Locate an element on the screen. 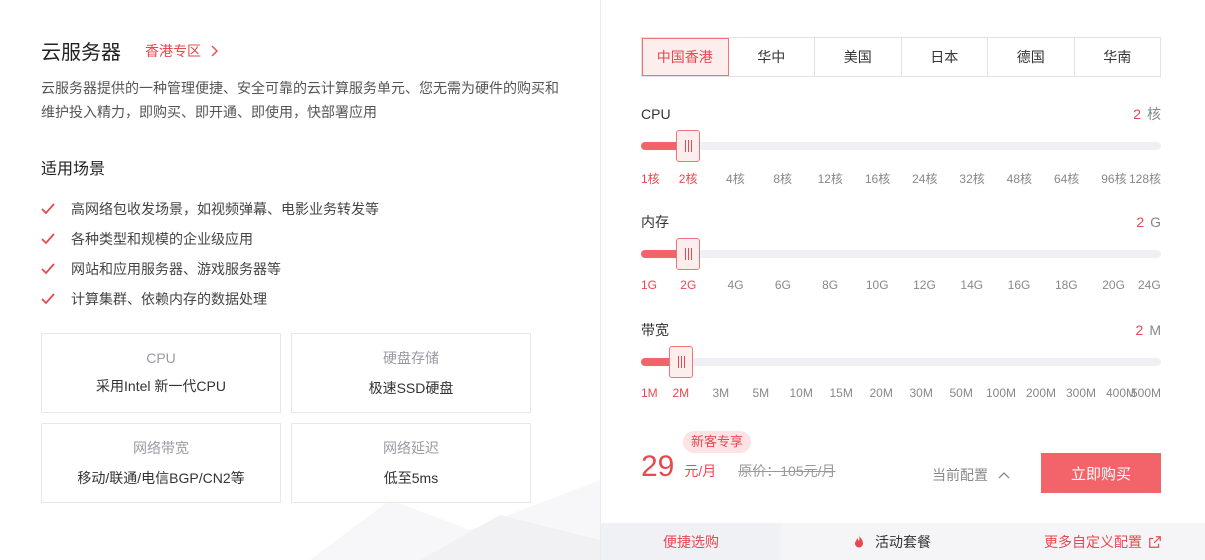 The width and height of the screenshot is (1205, 560). memory-slider-block: 内存 2G 1G 2G 4G 6G 8G 10G 12G 14G 16G 18G 20G 24G is located at coordinates (901, 253).